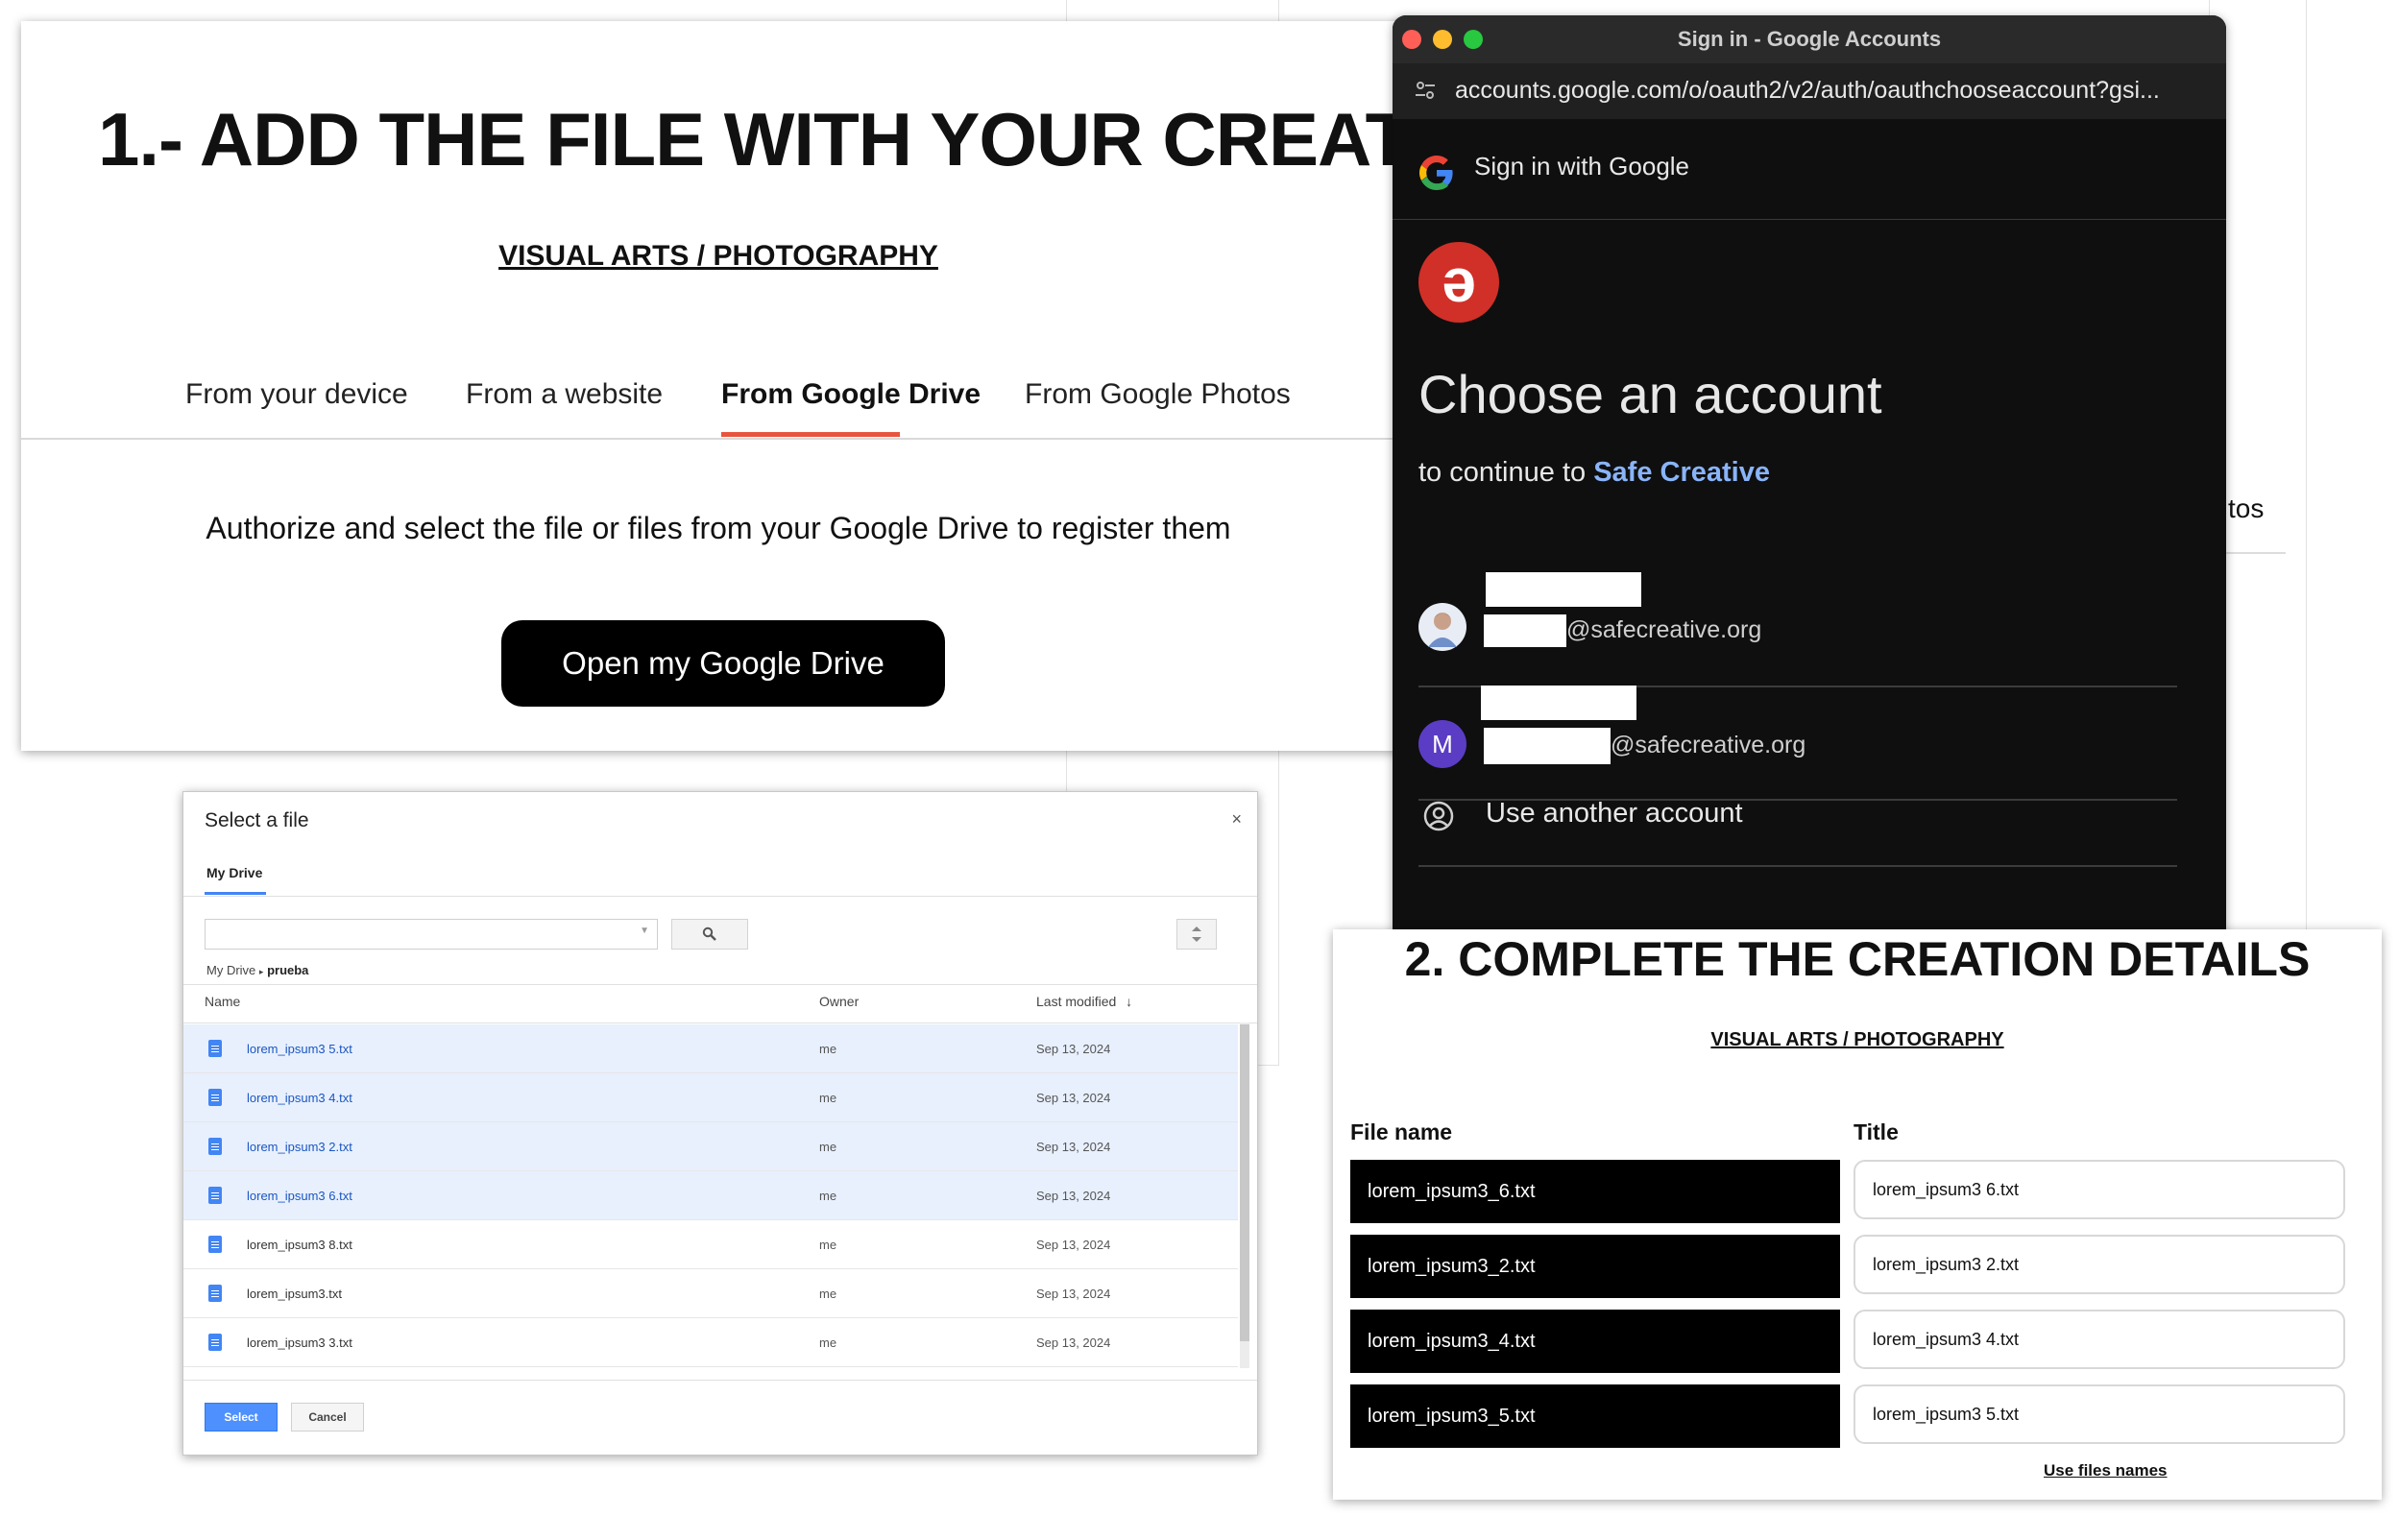 The height and width of the screenshot is (1540, 2399). Describe the element at coordinates (1245, 1182) in the screenshot. I see `scrollbar-thumb` at that location.